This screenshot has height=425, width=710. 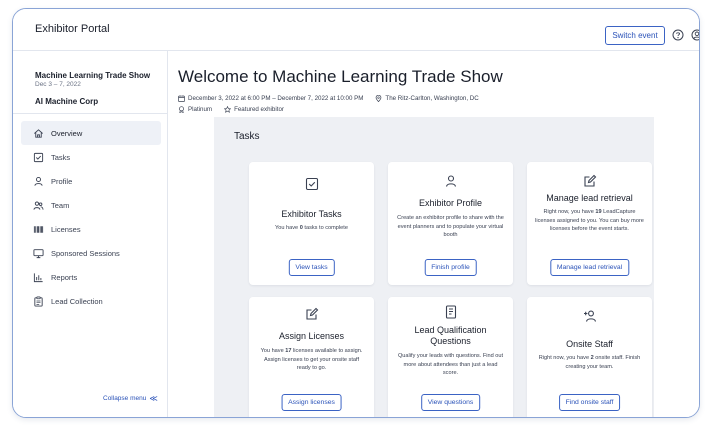 What do you see at coordinates (589, 316) in the screenshot?
I see `add-person-icon` at bounding box center [589, 316].